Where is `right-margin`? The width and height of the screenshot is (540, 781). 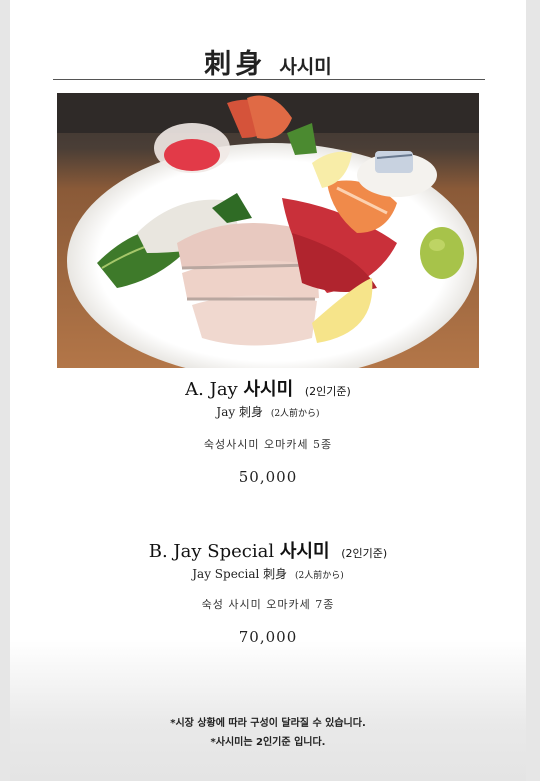
right-margin is located at coordinates (533, 390).